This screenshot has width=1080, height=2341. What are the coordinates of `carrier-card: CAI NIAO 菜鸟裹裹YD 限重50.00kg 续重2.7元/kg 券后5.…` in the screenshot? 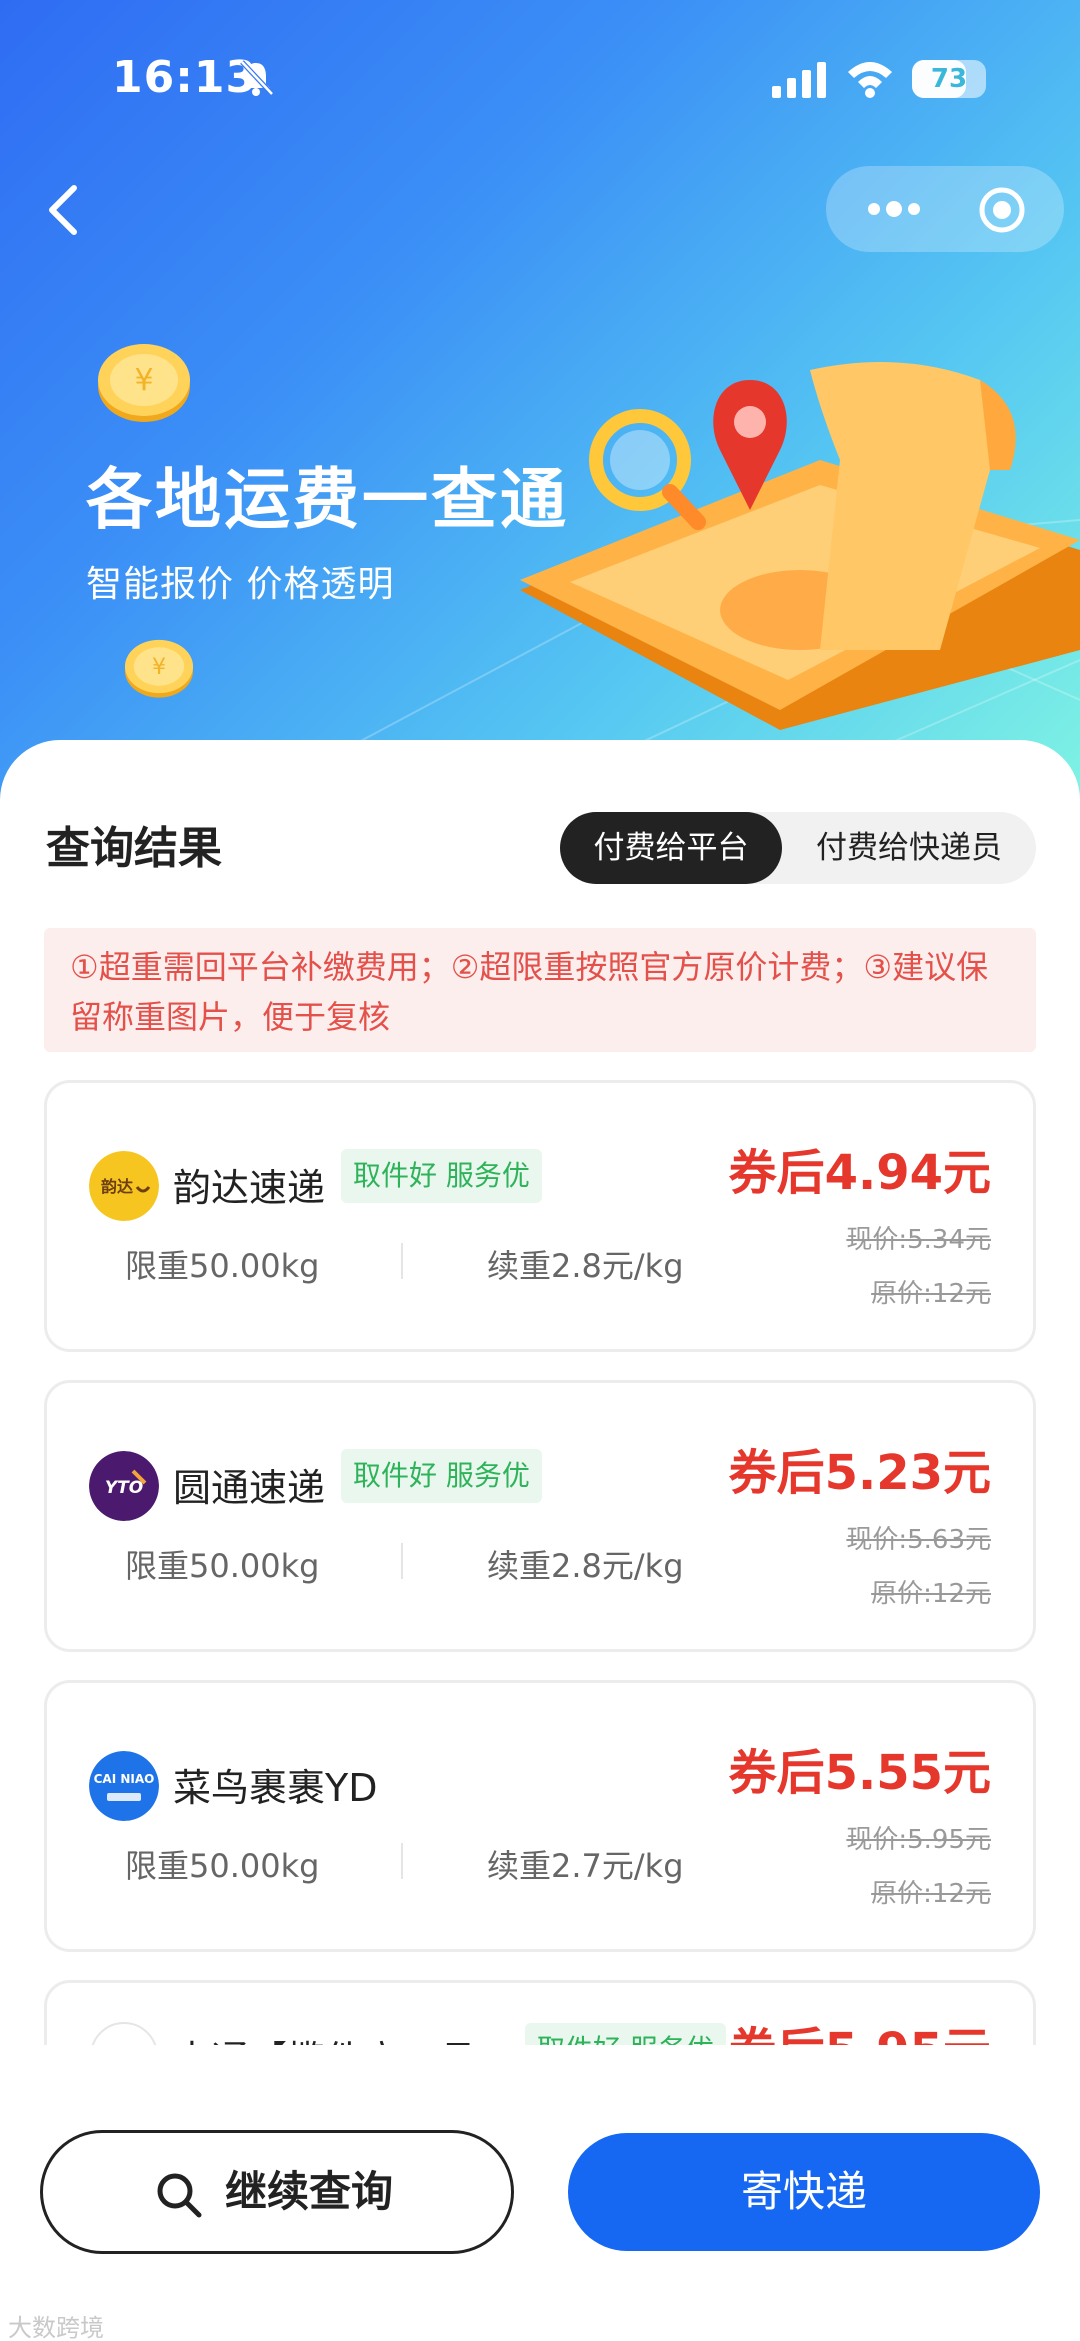 It's located at (540, 1816).